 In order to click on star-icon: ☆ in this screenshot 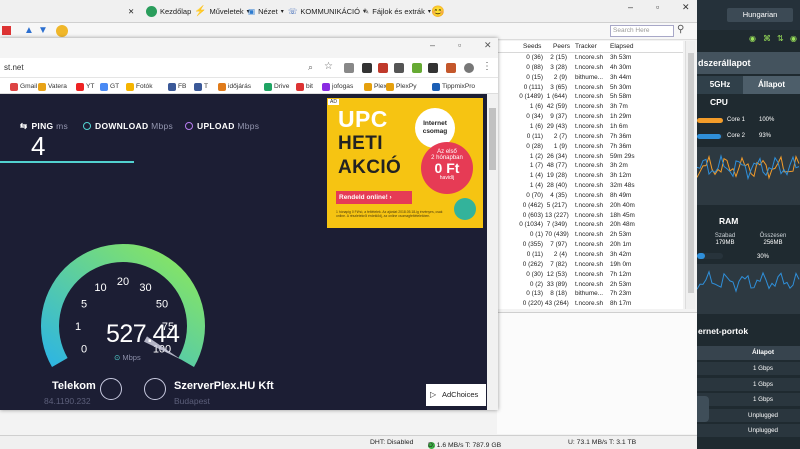, I will do `click(328, 66)`.